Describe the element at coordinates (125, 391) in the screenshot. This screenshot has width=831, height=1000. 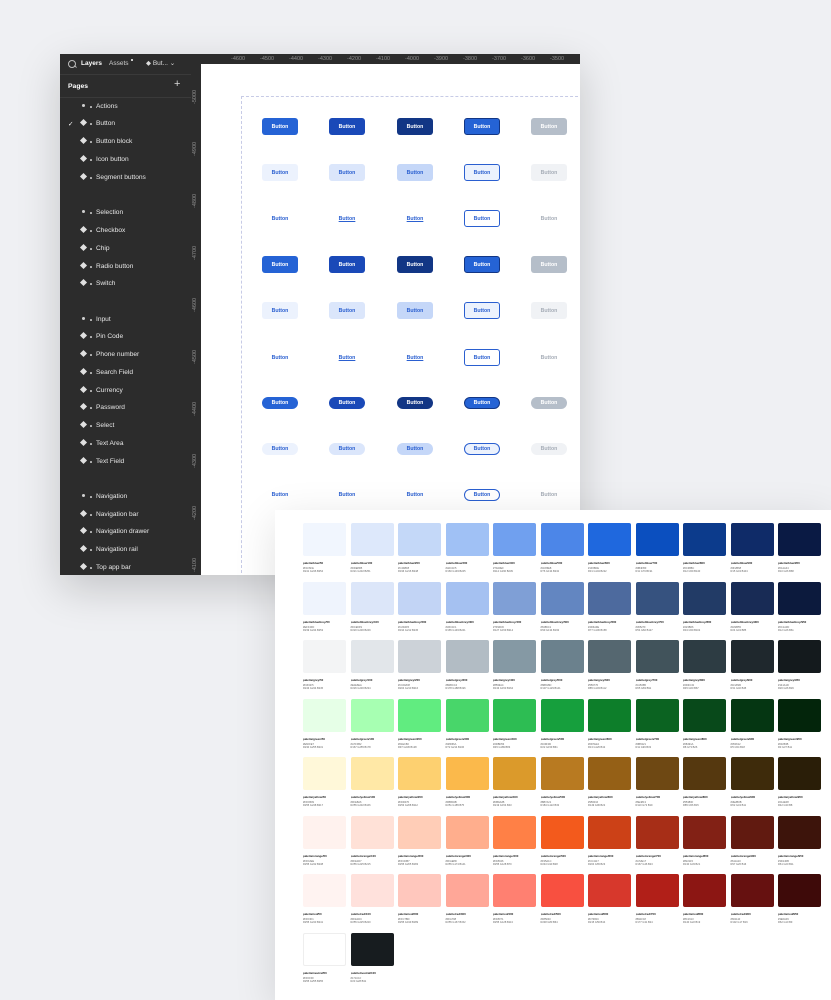
I see `page-item: Currency` at that location.